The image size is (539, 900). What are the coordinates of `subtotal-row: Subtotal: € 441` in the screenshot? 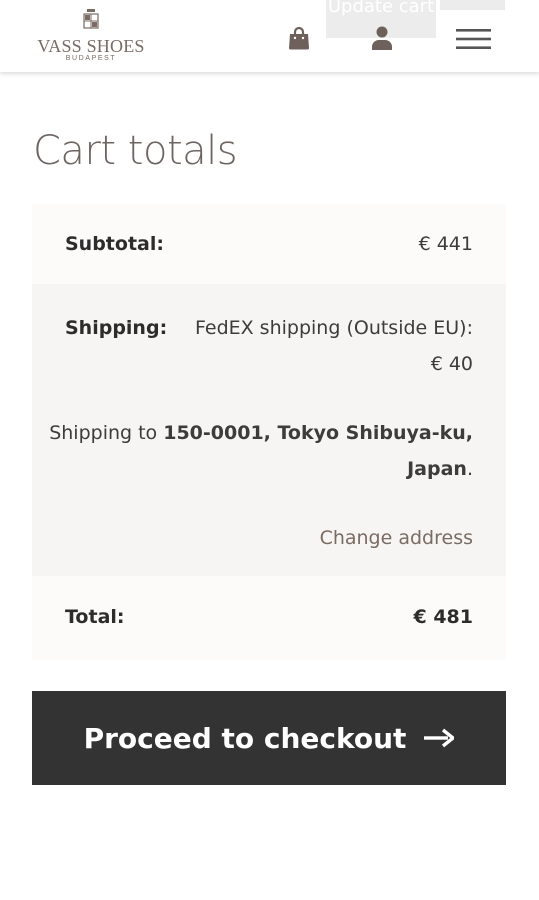 It's located at (269, 244).